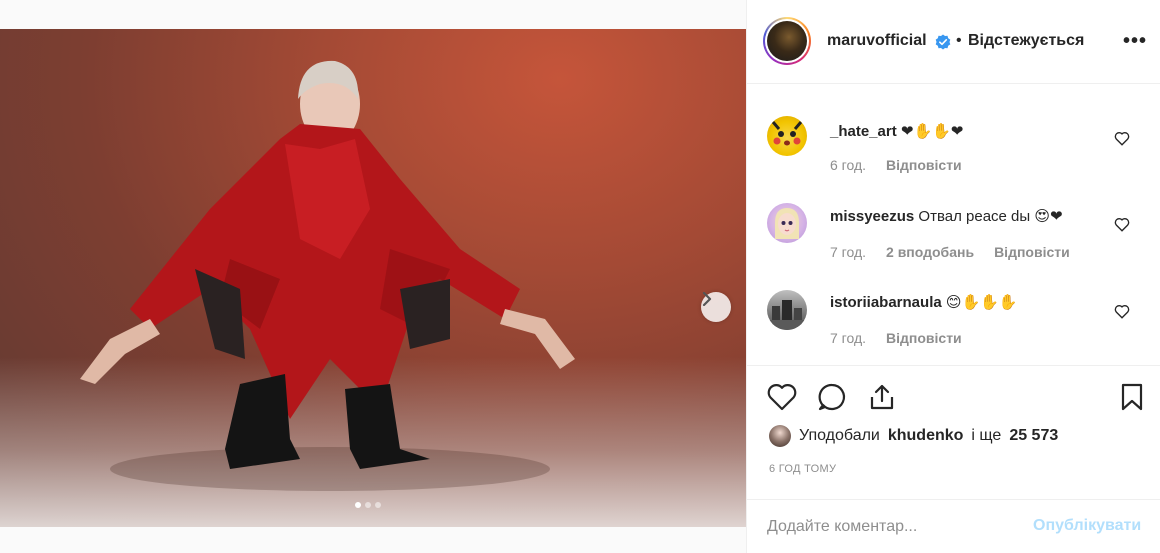  I want to click on comment-meta: 7 год. Відповісти, so click(896, 338).